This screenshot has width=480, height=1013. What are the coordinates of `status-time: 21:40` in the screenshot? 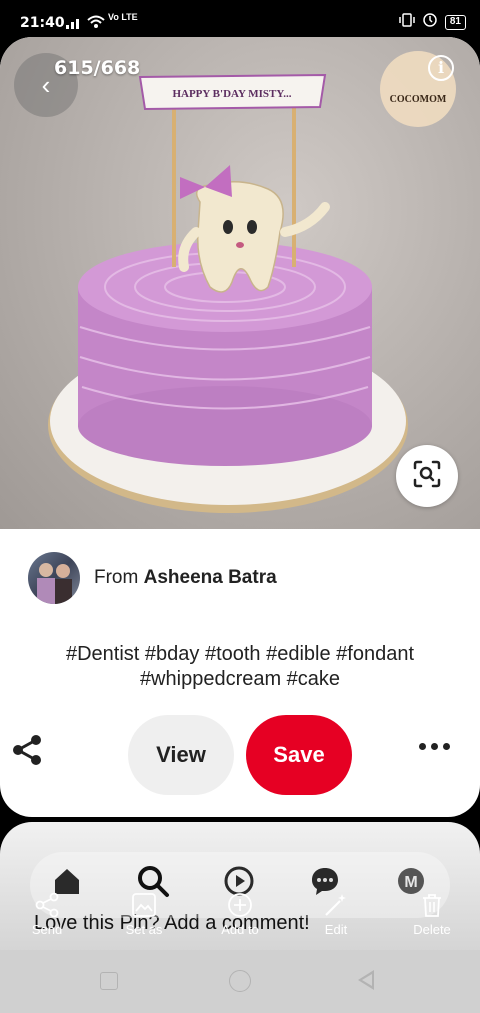 It's located at (42, 23).